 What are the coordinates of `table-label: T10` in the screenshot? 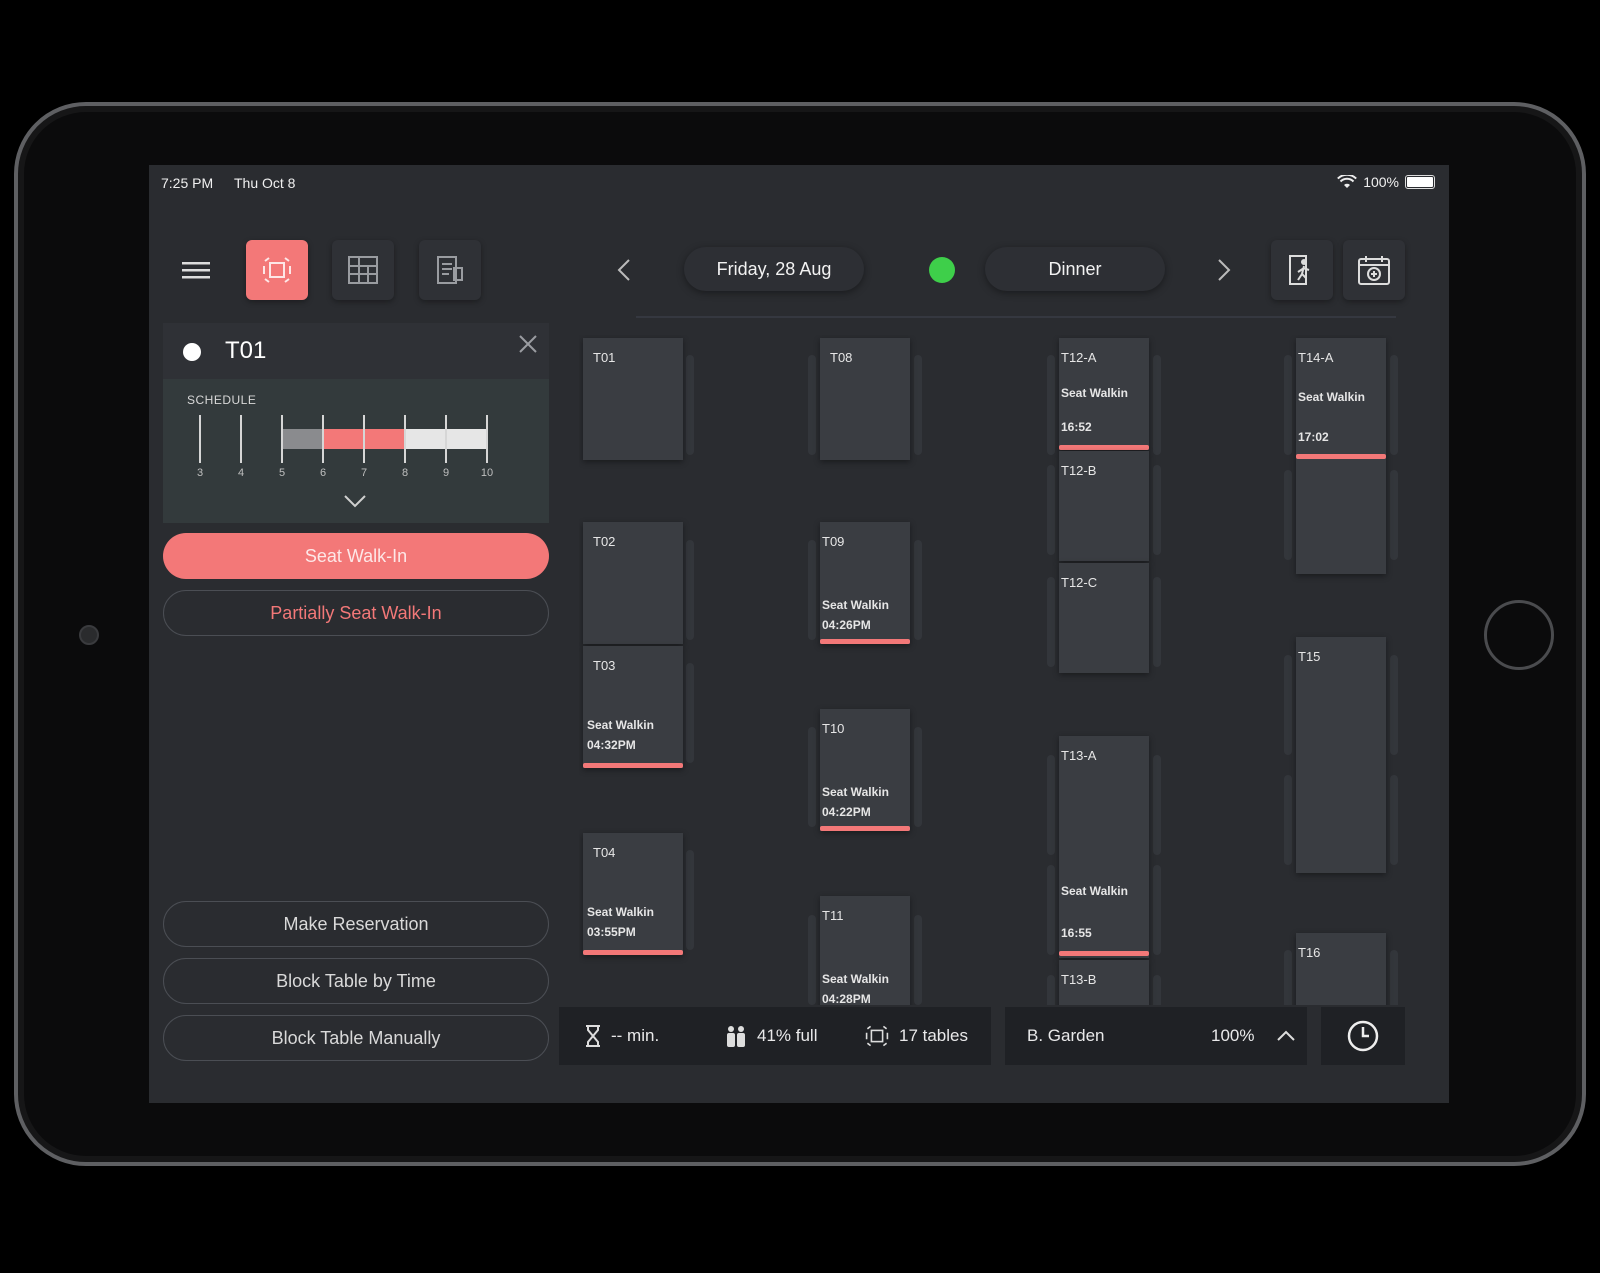 It's located at (833, 728).